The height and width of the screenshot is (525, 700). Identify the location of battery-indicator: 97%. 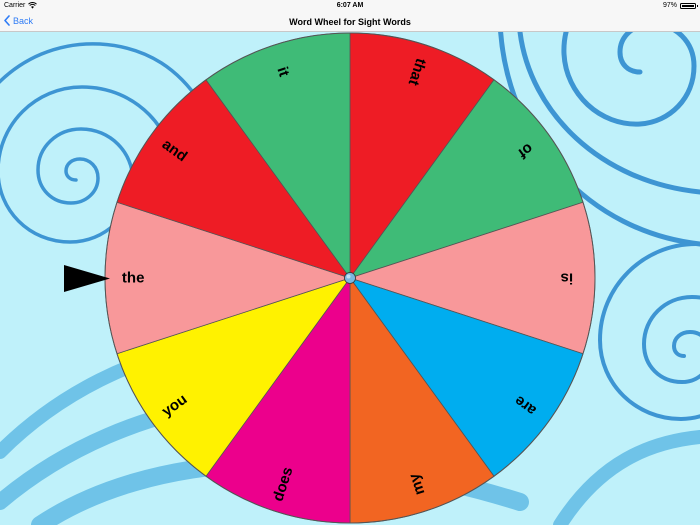
(680, 5).